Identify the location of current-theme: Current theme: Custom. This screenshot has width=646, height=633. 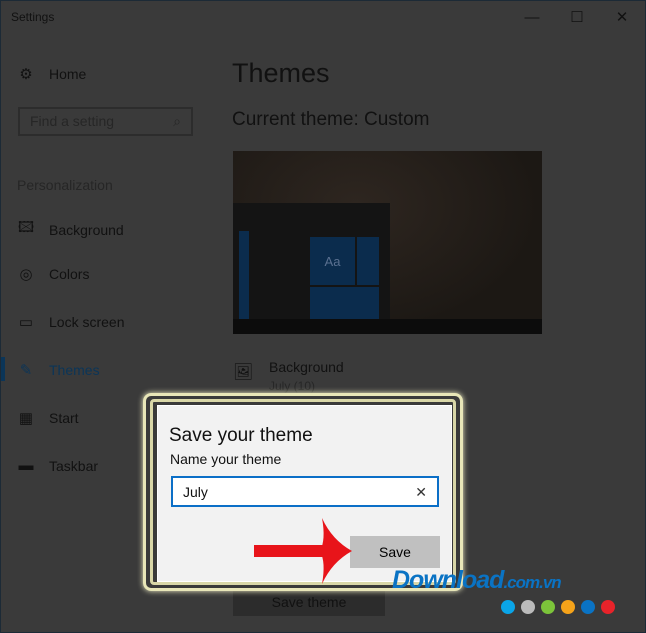
(331, 119).